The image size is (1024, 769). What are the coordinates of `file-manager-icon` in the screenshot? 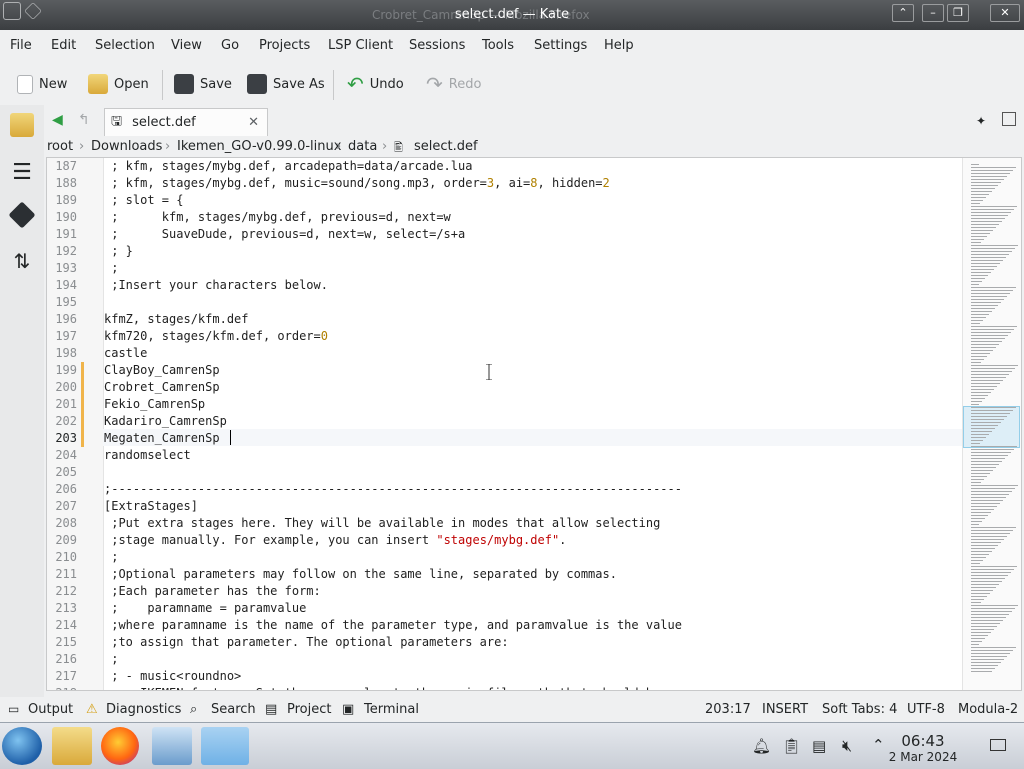 It's located at (72, 746).